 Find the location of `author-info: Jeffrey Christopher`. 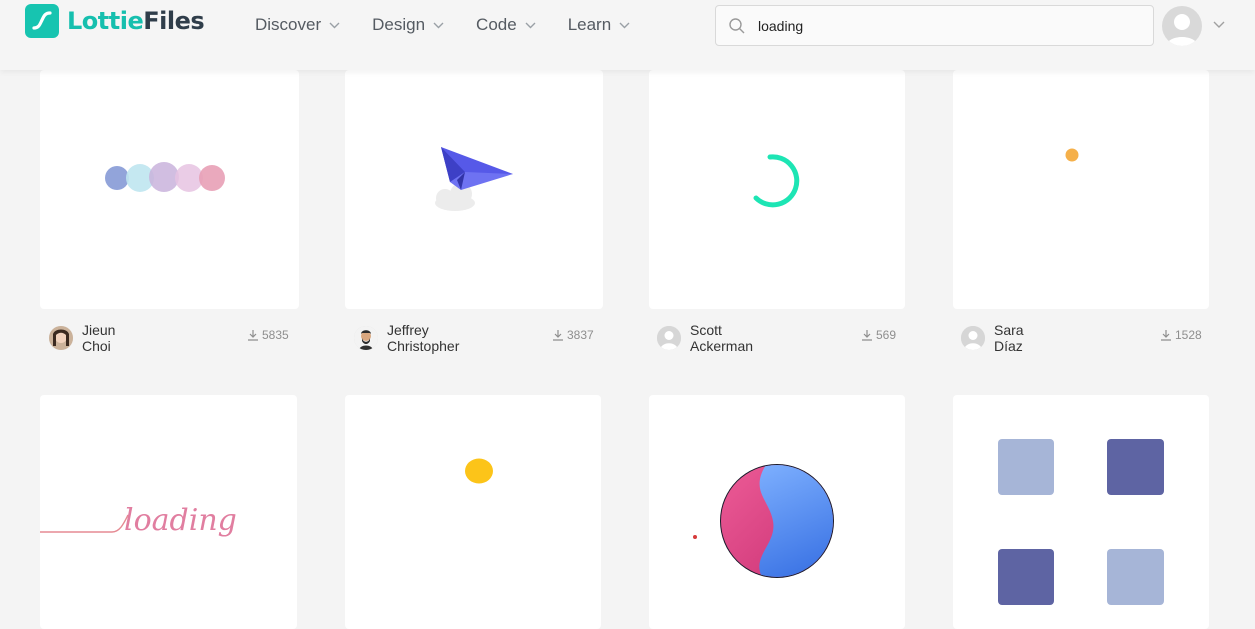

author-info: Jeffrey Christopher is located at coordinates (406, 338).